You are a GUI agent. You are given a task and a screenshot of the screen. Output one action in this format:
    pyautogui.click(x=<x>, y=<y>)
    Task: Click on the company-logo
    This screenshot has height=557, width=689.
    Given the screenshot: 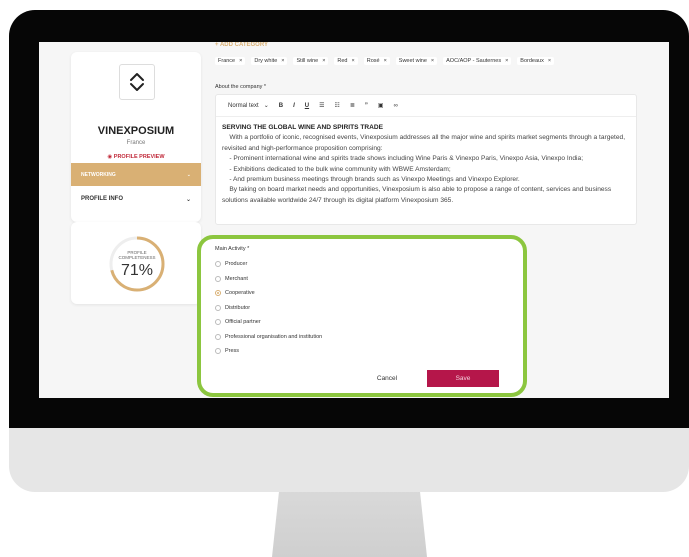 What is the action you would take?
    pyautogui.click(x=137, y=82)
    